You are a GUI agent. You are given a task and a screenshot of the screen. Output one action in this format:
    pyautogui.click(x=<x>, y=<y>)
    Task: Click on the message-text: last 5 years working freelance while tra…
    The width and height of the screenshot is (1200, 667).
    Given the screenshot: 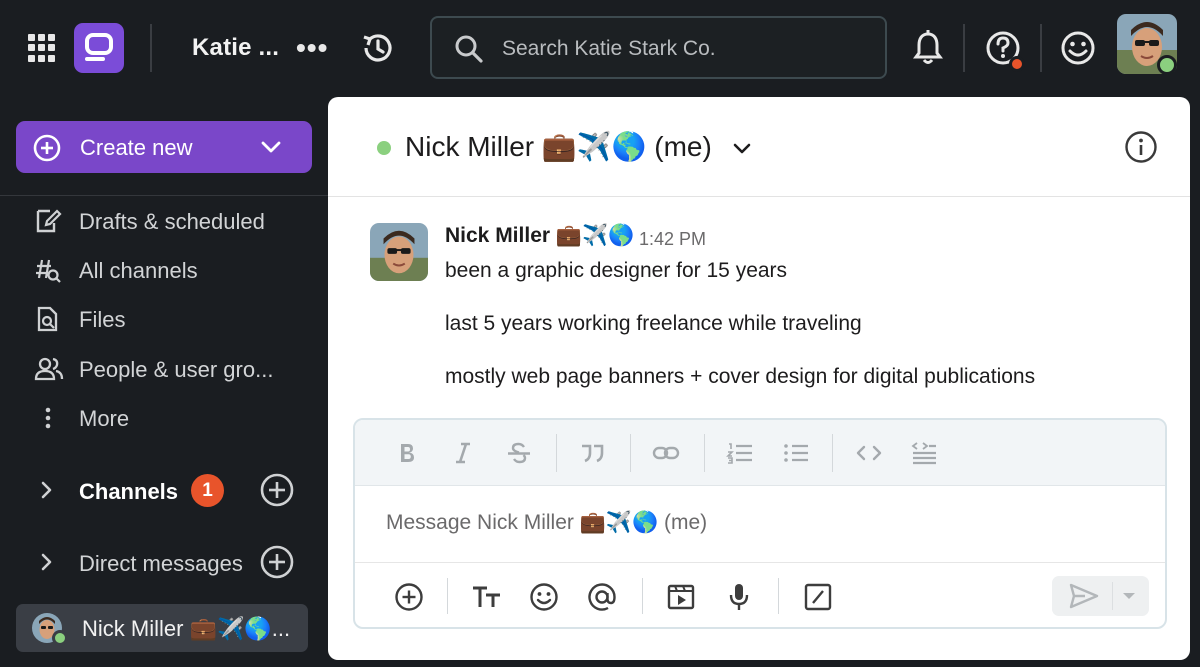 What is the action you would take?
    pyautogui.click(x=653, y=323)
    